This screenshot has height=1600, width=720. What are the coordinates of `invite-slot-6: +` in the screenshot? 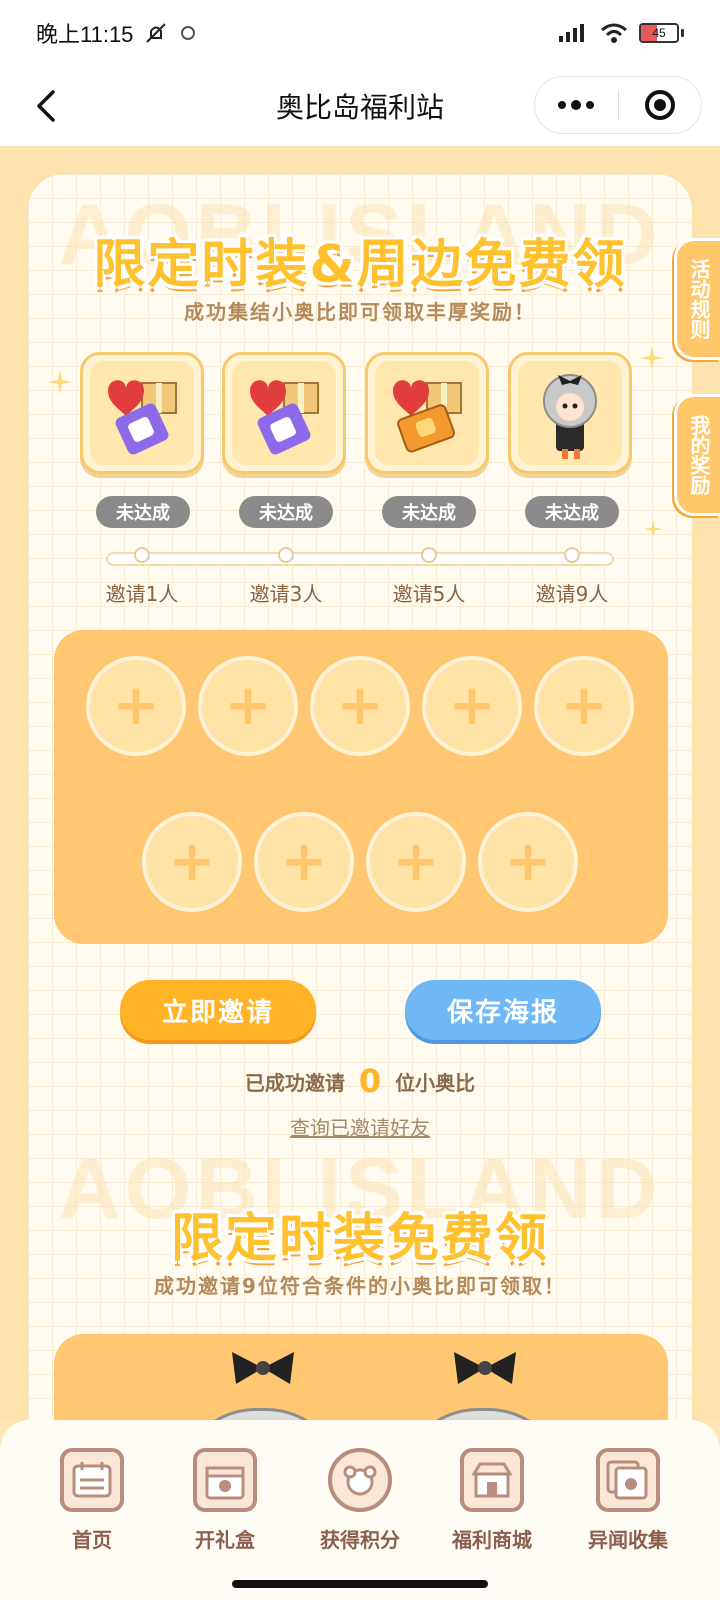 It's located at (192, 862).